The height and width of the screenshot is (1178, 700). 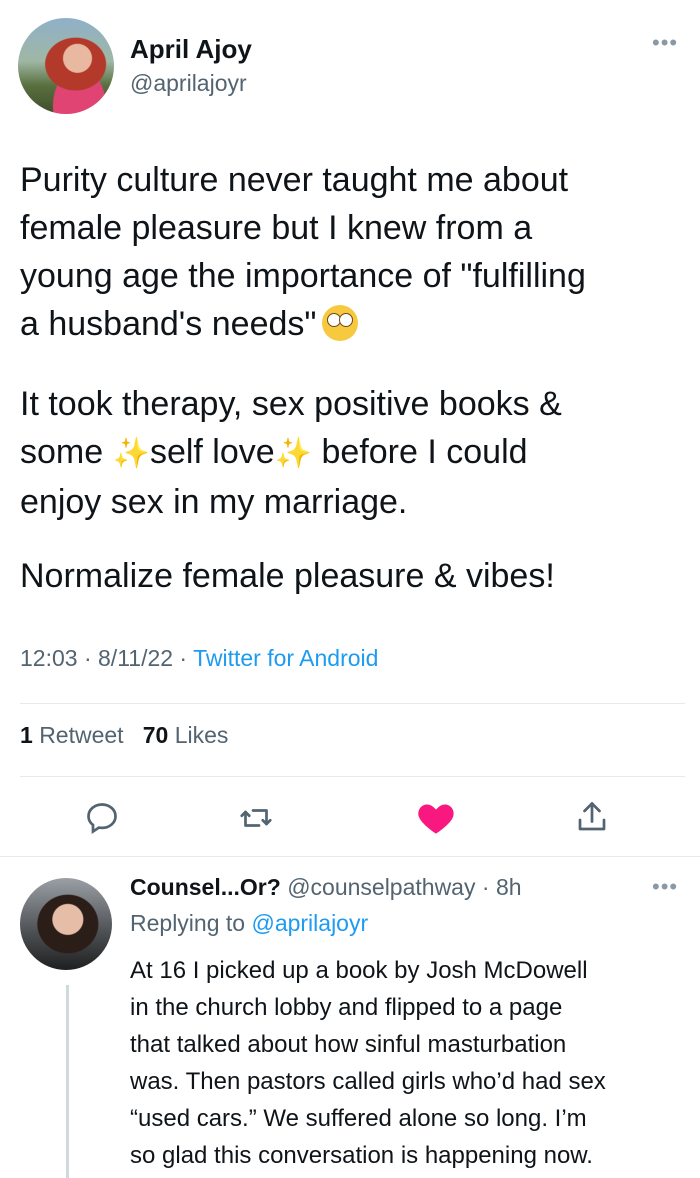 I want to click on reply-time: 8h, so click(x=509, y=887).